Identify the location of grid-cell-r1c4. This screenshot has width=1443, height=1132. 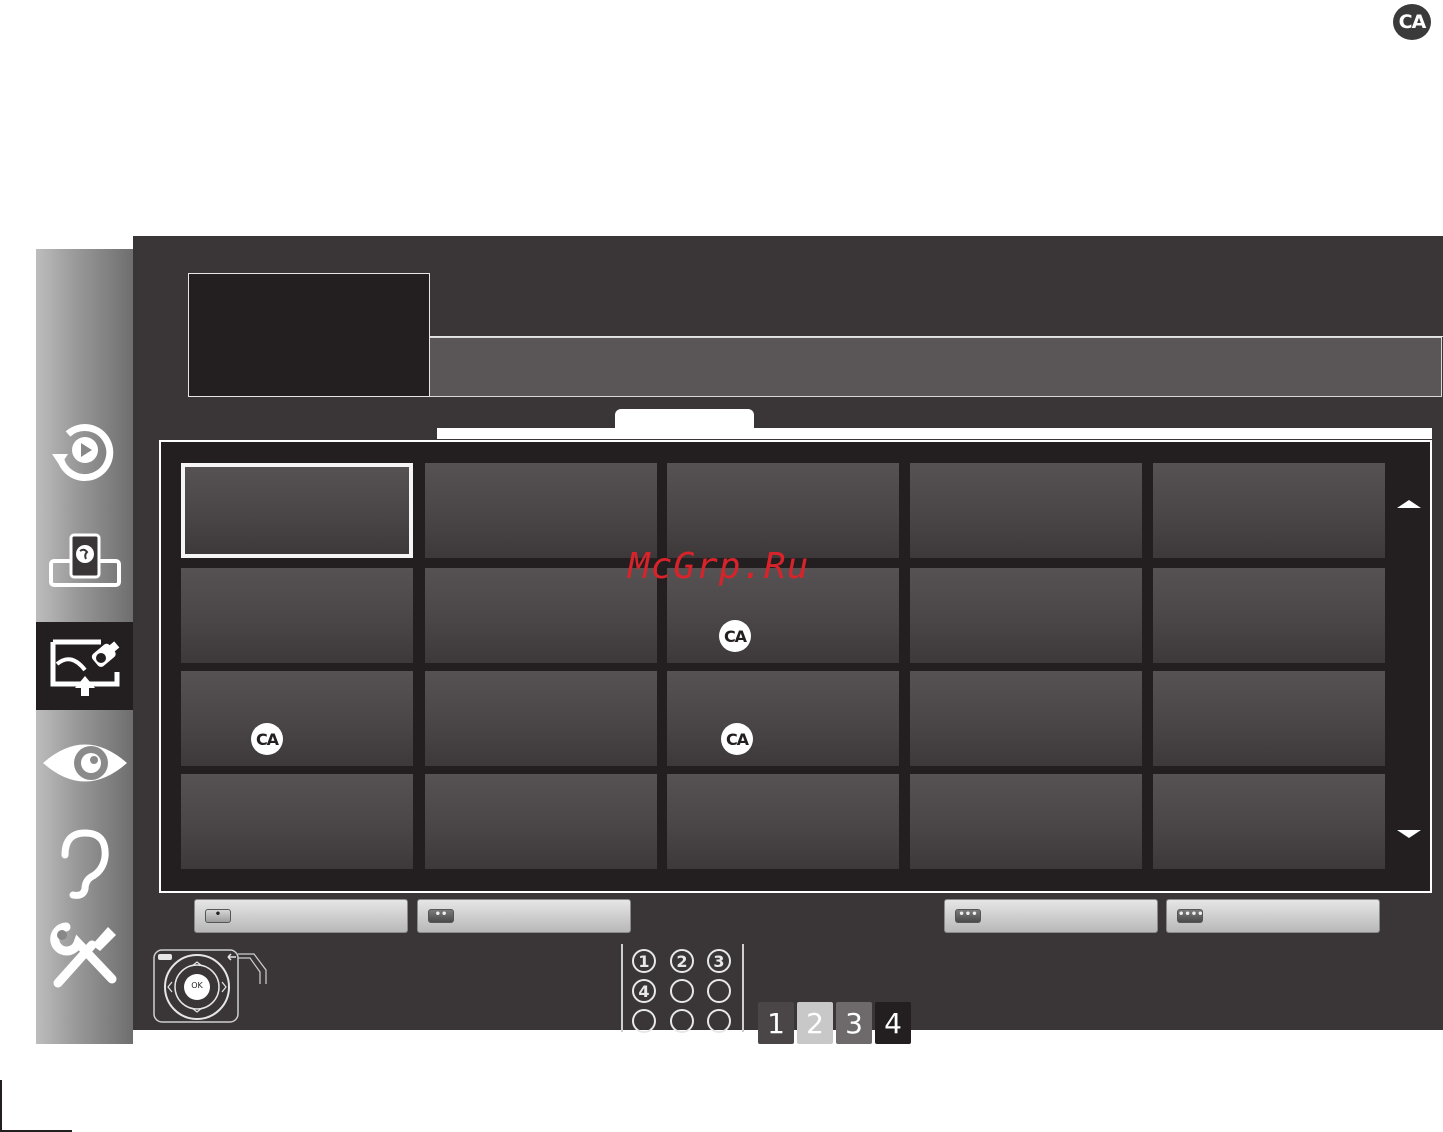
(1269, 615).